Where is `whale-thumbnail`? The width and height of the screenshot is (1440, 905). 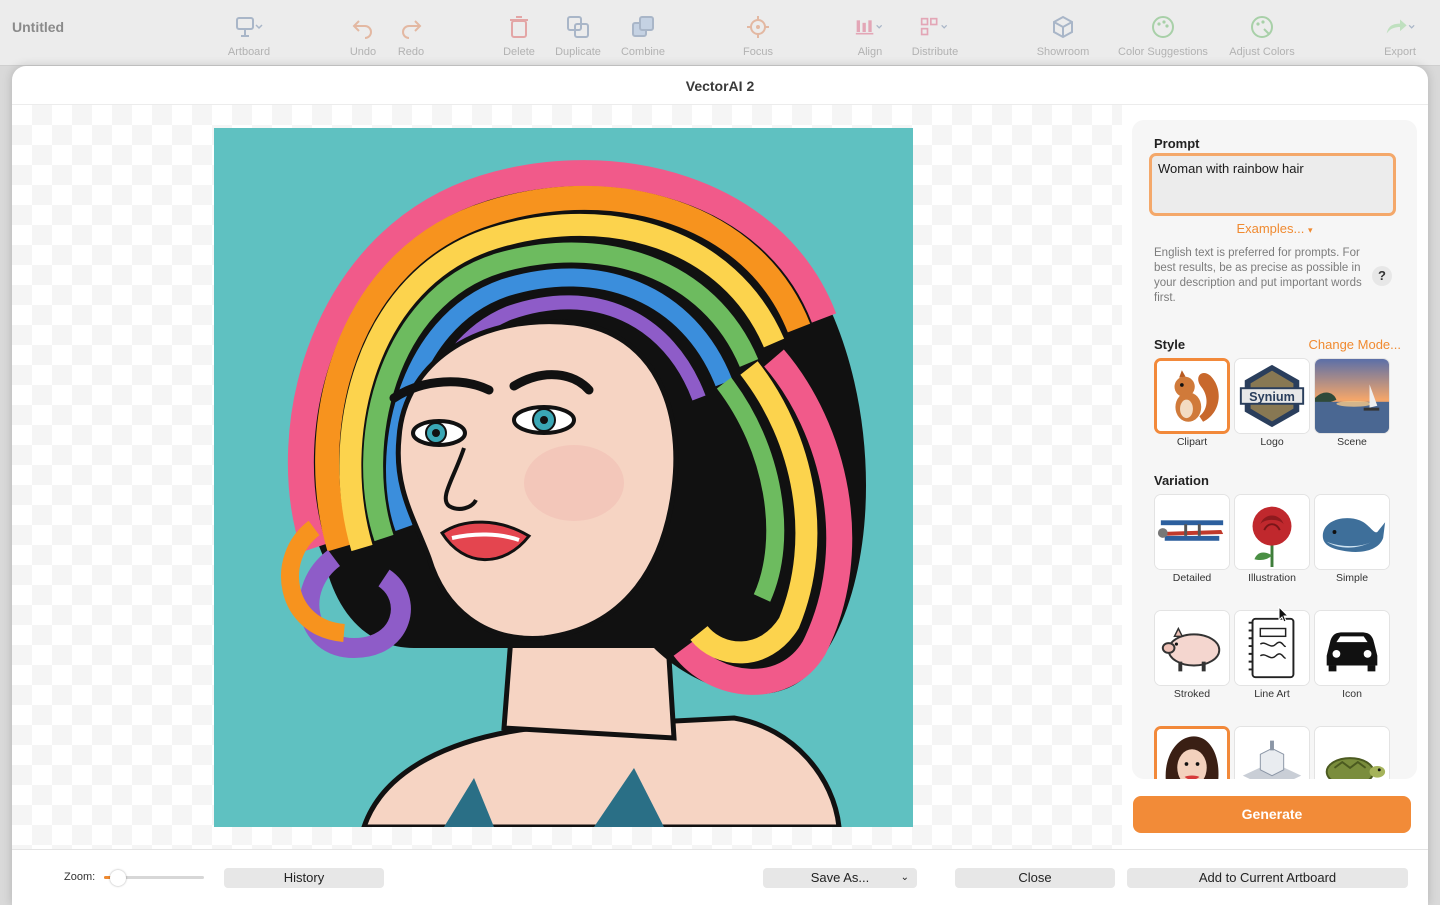
whale-thumbnail is located at coordinates (1352, 532).